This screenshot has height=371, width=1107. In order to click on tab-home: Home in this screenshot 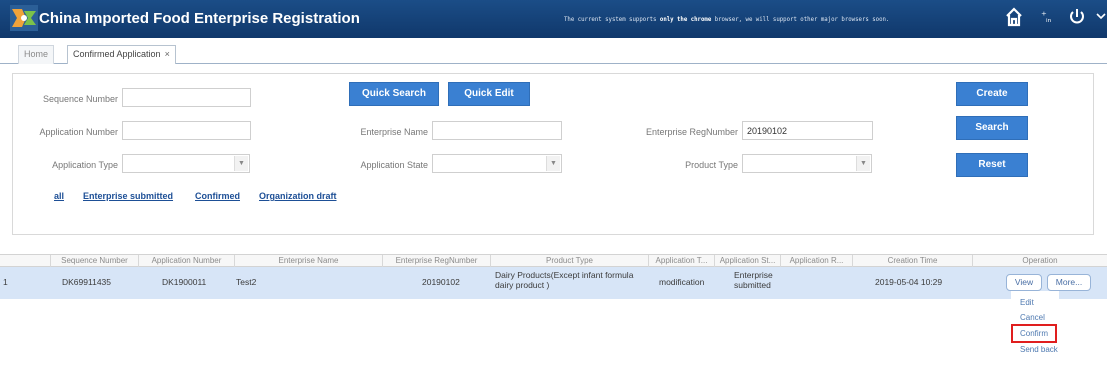, I will do `click(36, 54)`.